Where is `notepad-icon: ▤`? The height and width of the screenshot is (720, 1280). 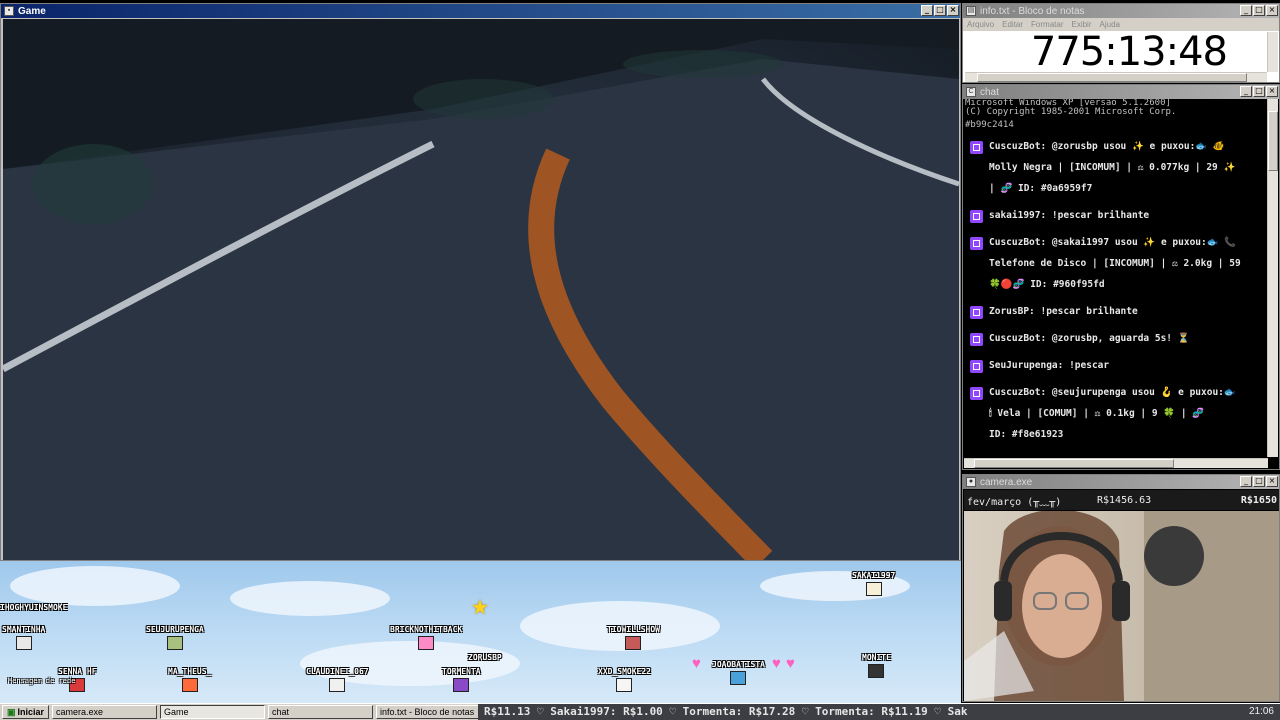 notepad-icon: ▤ is located at coordinates (971, 11).